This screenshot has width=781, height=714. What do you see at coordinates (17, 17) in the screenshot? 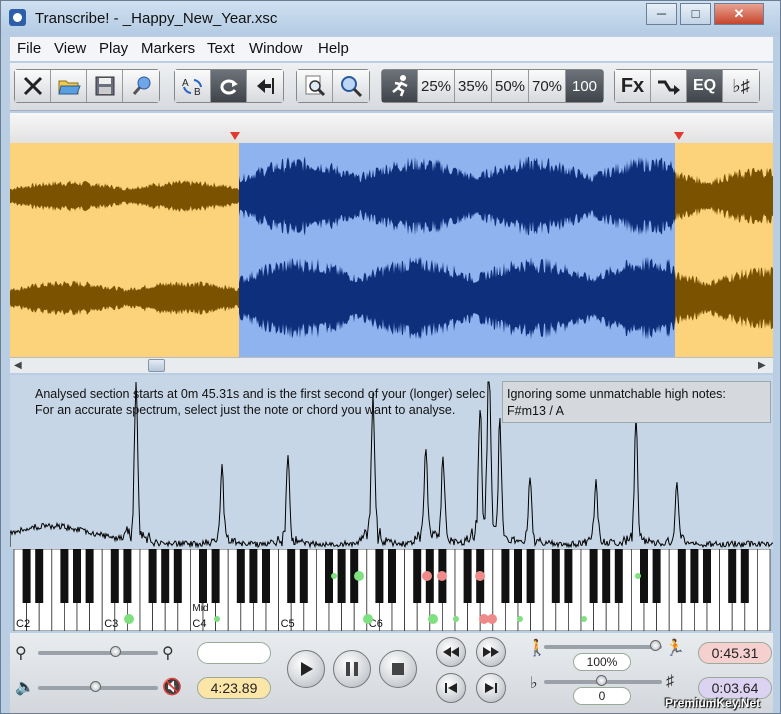
I see `app-logo-icon` at bounding box center [17, 17].